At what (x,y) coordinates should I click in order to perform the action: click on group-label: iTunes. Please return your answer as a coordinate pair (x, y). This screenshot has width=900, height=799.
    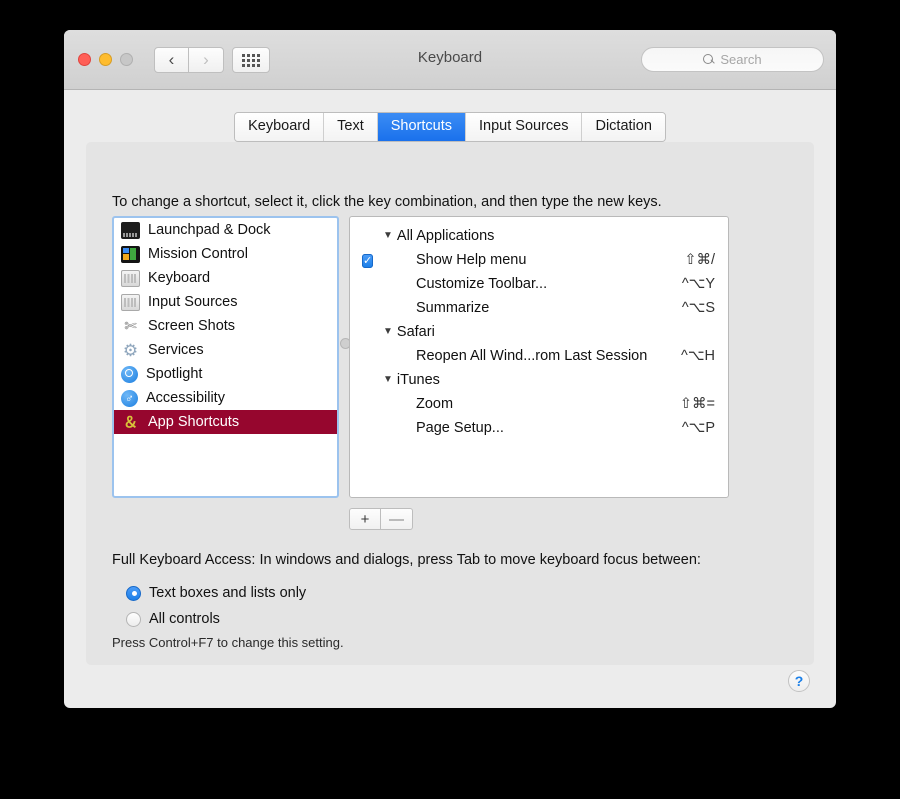
    Looking at the image, I should click on (418, 380).